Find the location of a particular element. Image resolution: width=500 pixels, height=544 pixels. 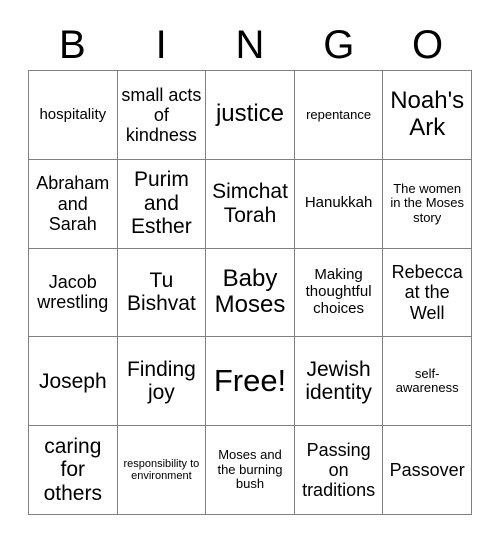

header-letter-g: G is located at coordinates (339, 45).